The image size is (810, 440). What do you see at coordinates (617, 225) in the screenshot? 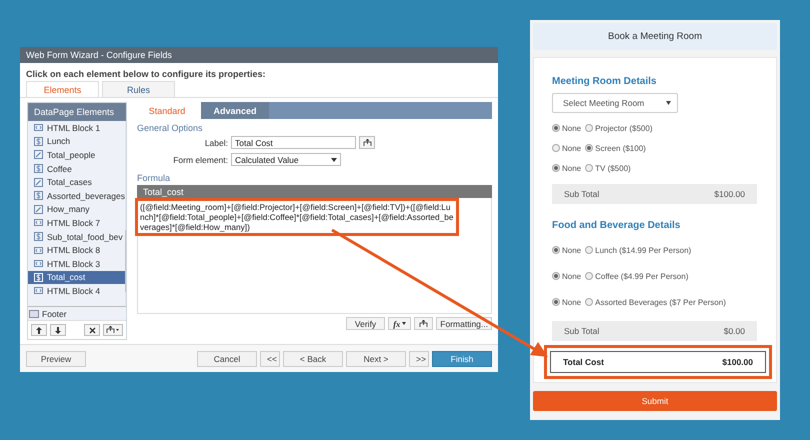
I see `section-title: Food and Beverage Details` at bounding box center [617, 225].